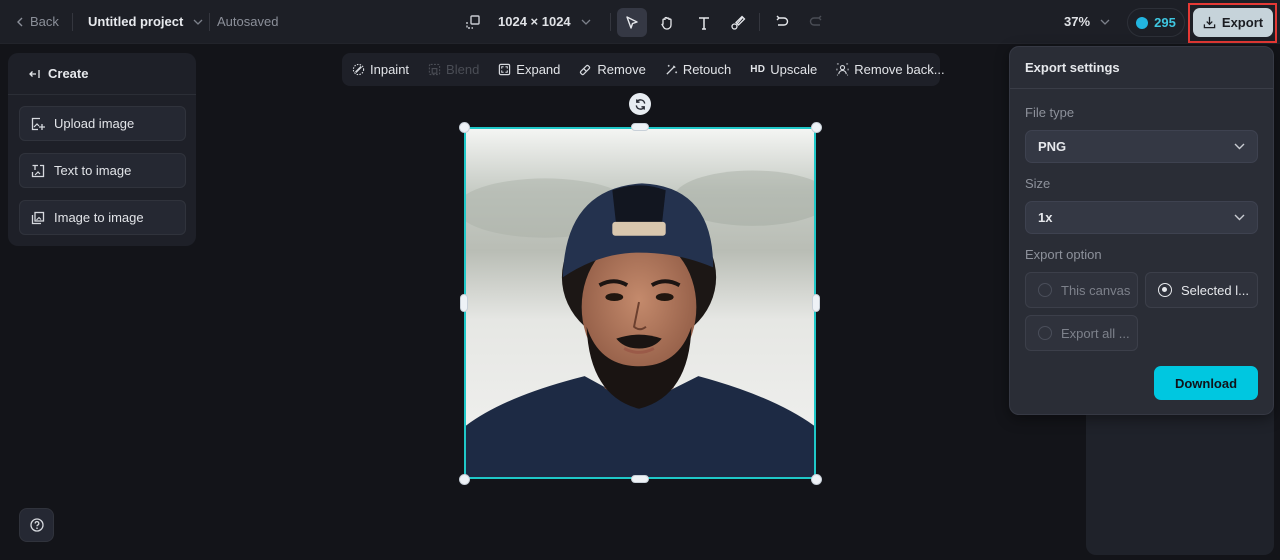 Image resolution: width=1280 pixels, height=560 pixels. I want to click on project-name-dropdown: Untitled project, so click(145, 21).